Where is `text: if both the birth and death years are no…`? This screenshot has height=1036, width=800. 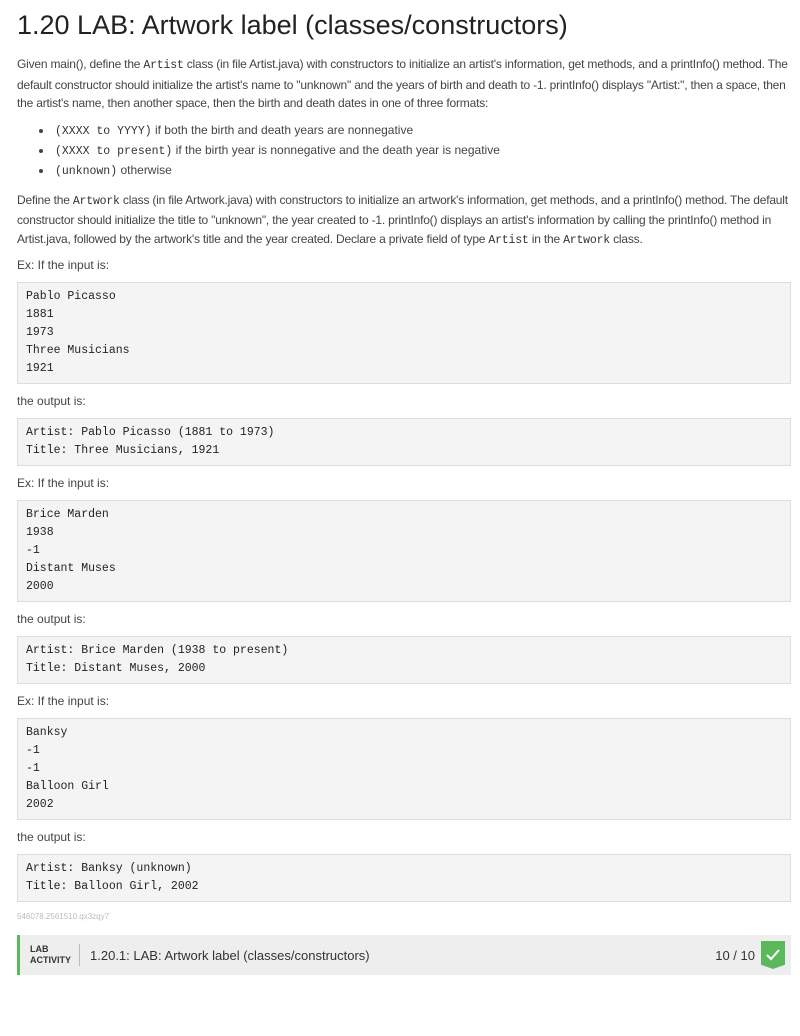
text: if both the birth and death years are no… is located at coordinates (282, 129).